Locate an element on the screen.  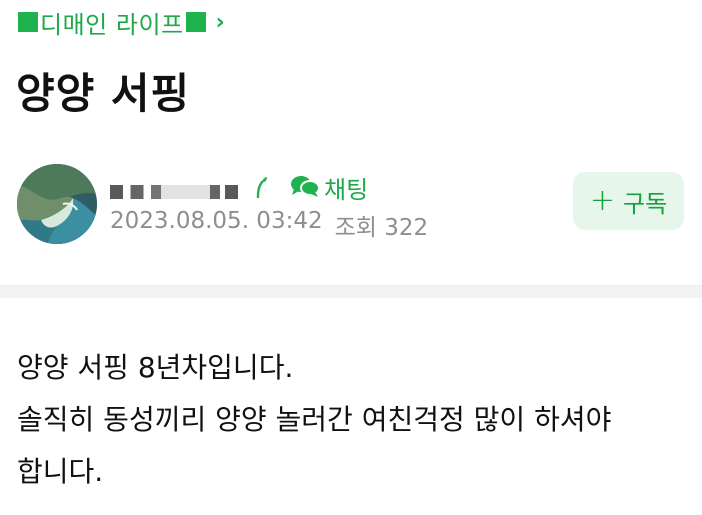
author-avatar is located at coordinates (57, 204).